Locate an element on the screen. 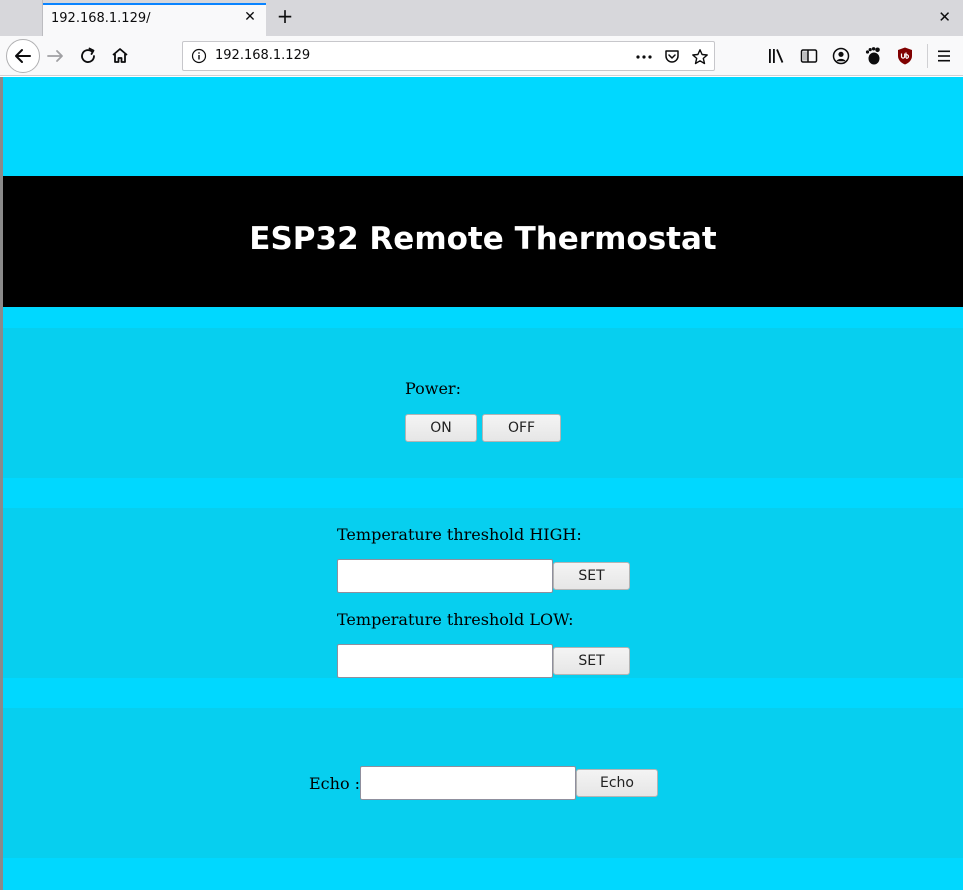  url-bar: 192.168.1.129 is located at coordinates (448, 56).